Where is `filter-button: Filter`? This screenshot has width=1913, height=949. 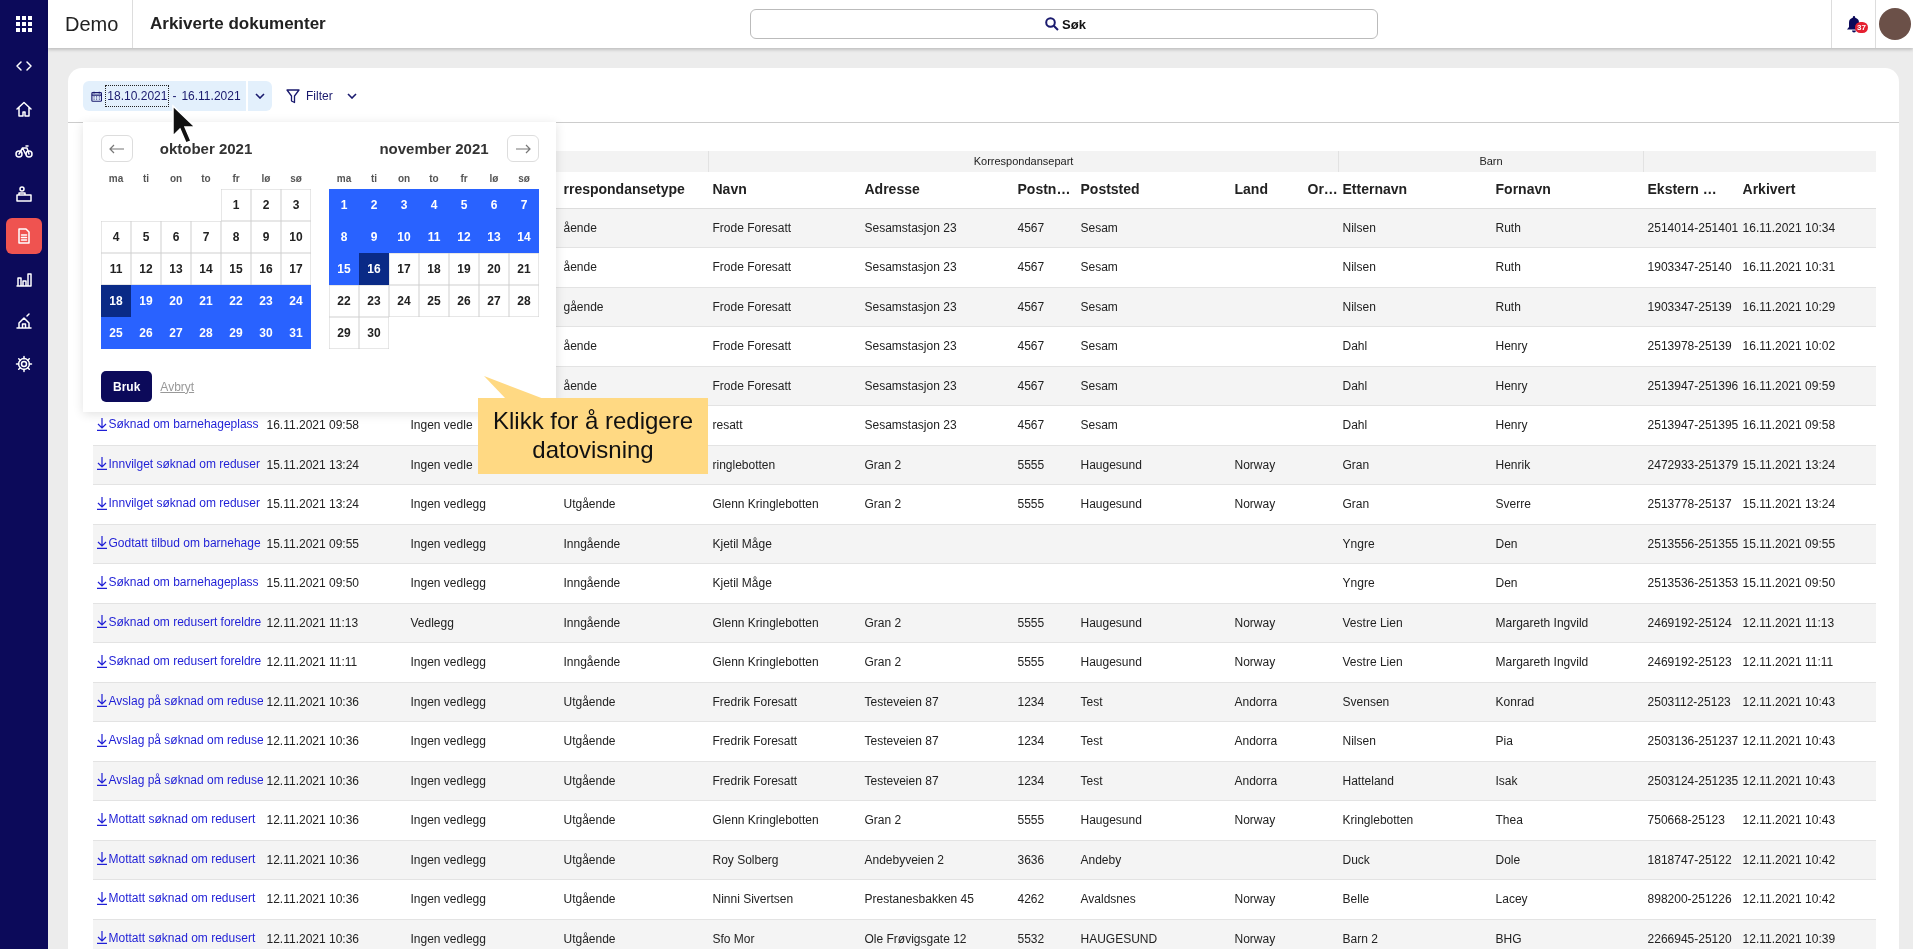
filter-button: Filter is located at coordinates (321, 96).